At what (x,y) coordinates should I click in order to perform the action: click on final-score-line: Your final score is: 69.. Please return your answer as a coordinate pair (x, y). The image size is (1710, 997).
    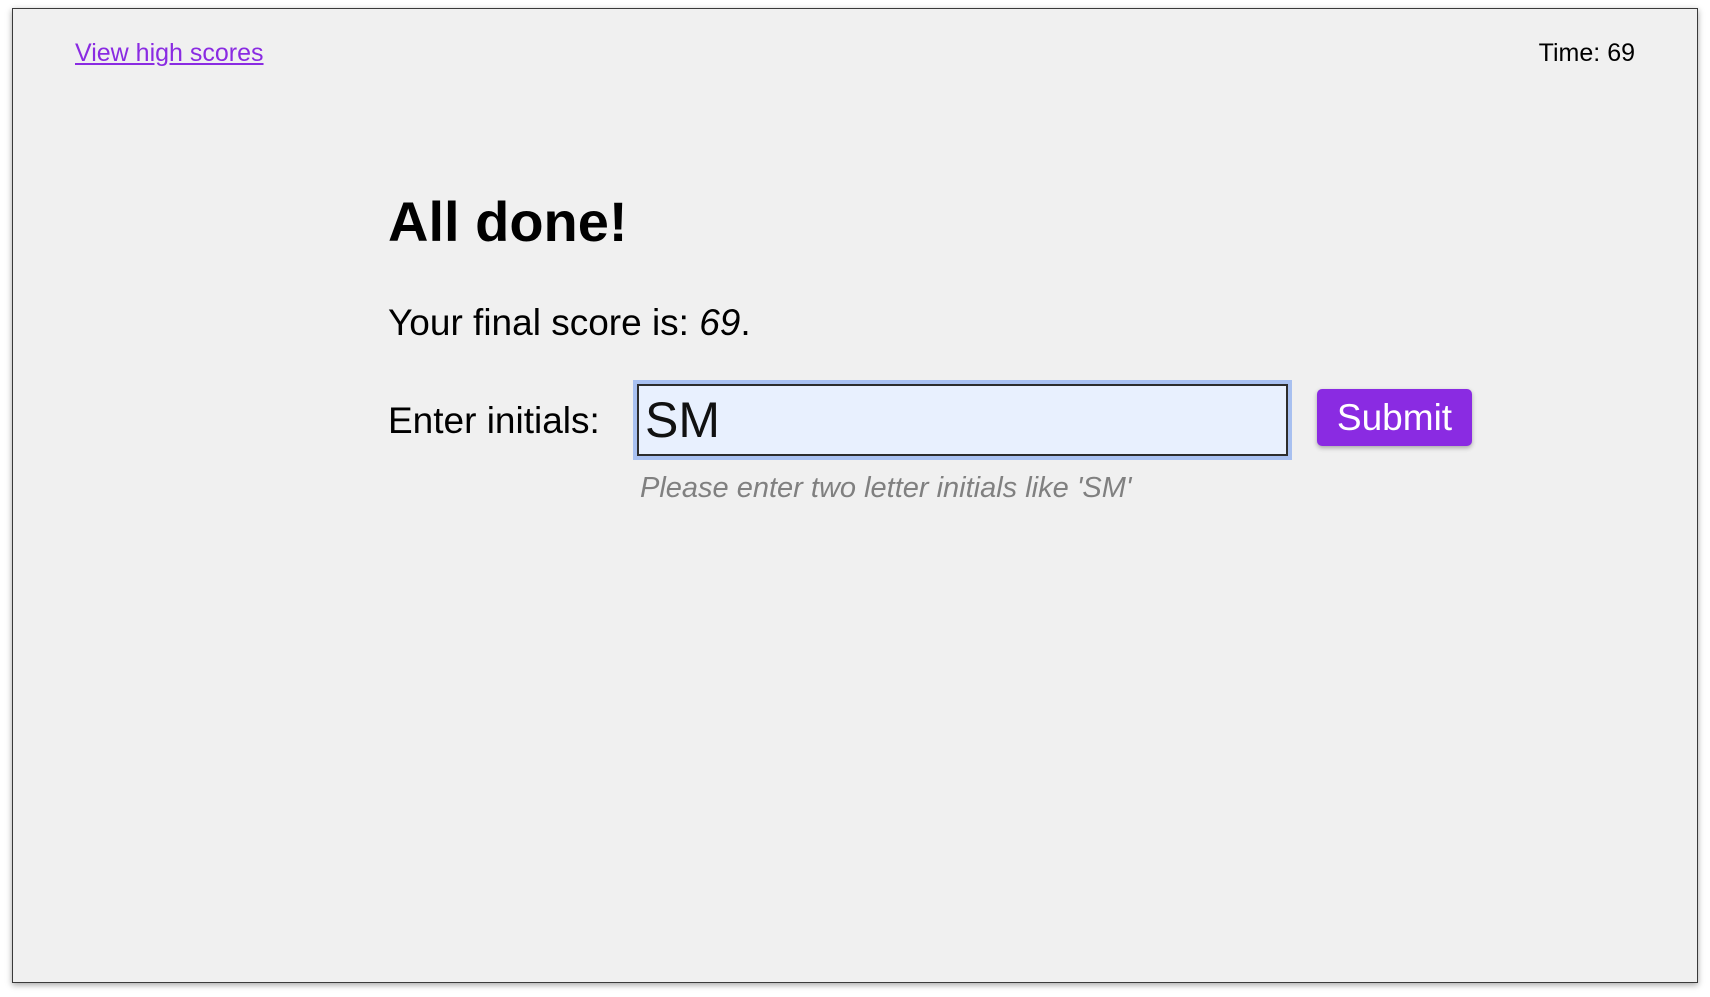
    Looking at the image, I should click on (569, 323).